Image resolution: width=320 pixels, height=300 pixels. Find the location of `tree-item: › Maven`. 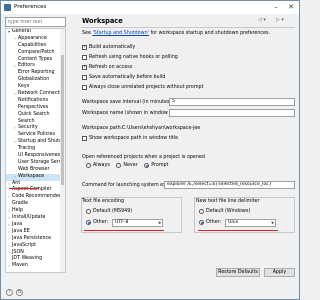

tree-item: › Maven is located at coordinates (35, 266).